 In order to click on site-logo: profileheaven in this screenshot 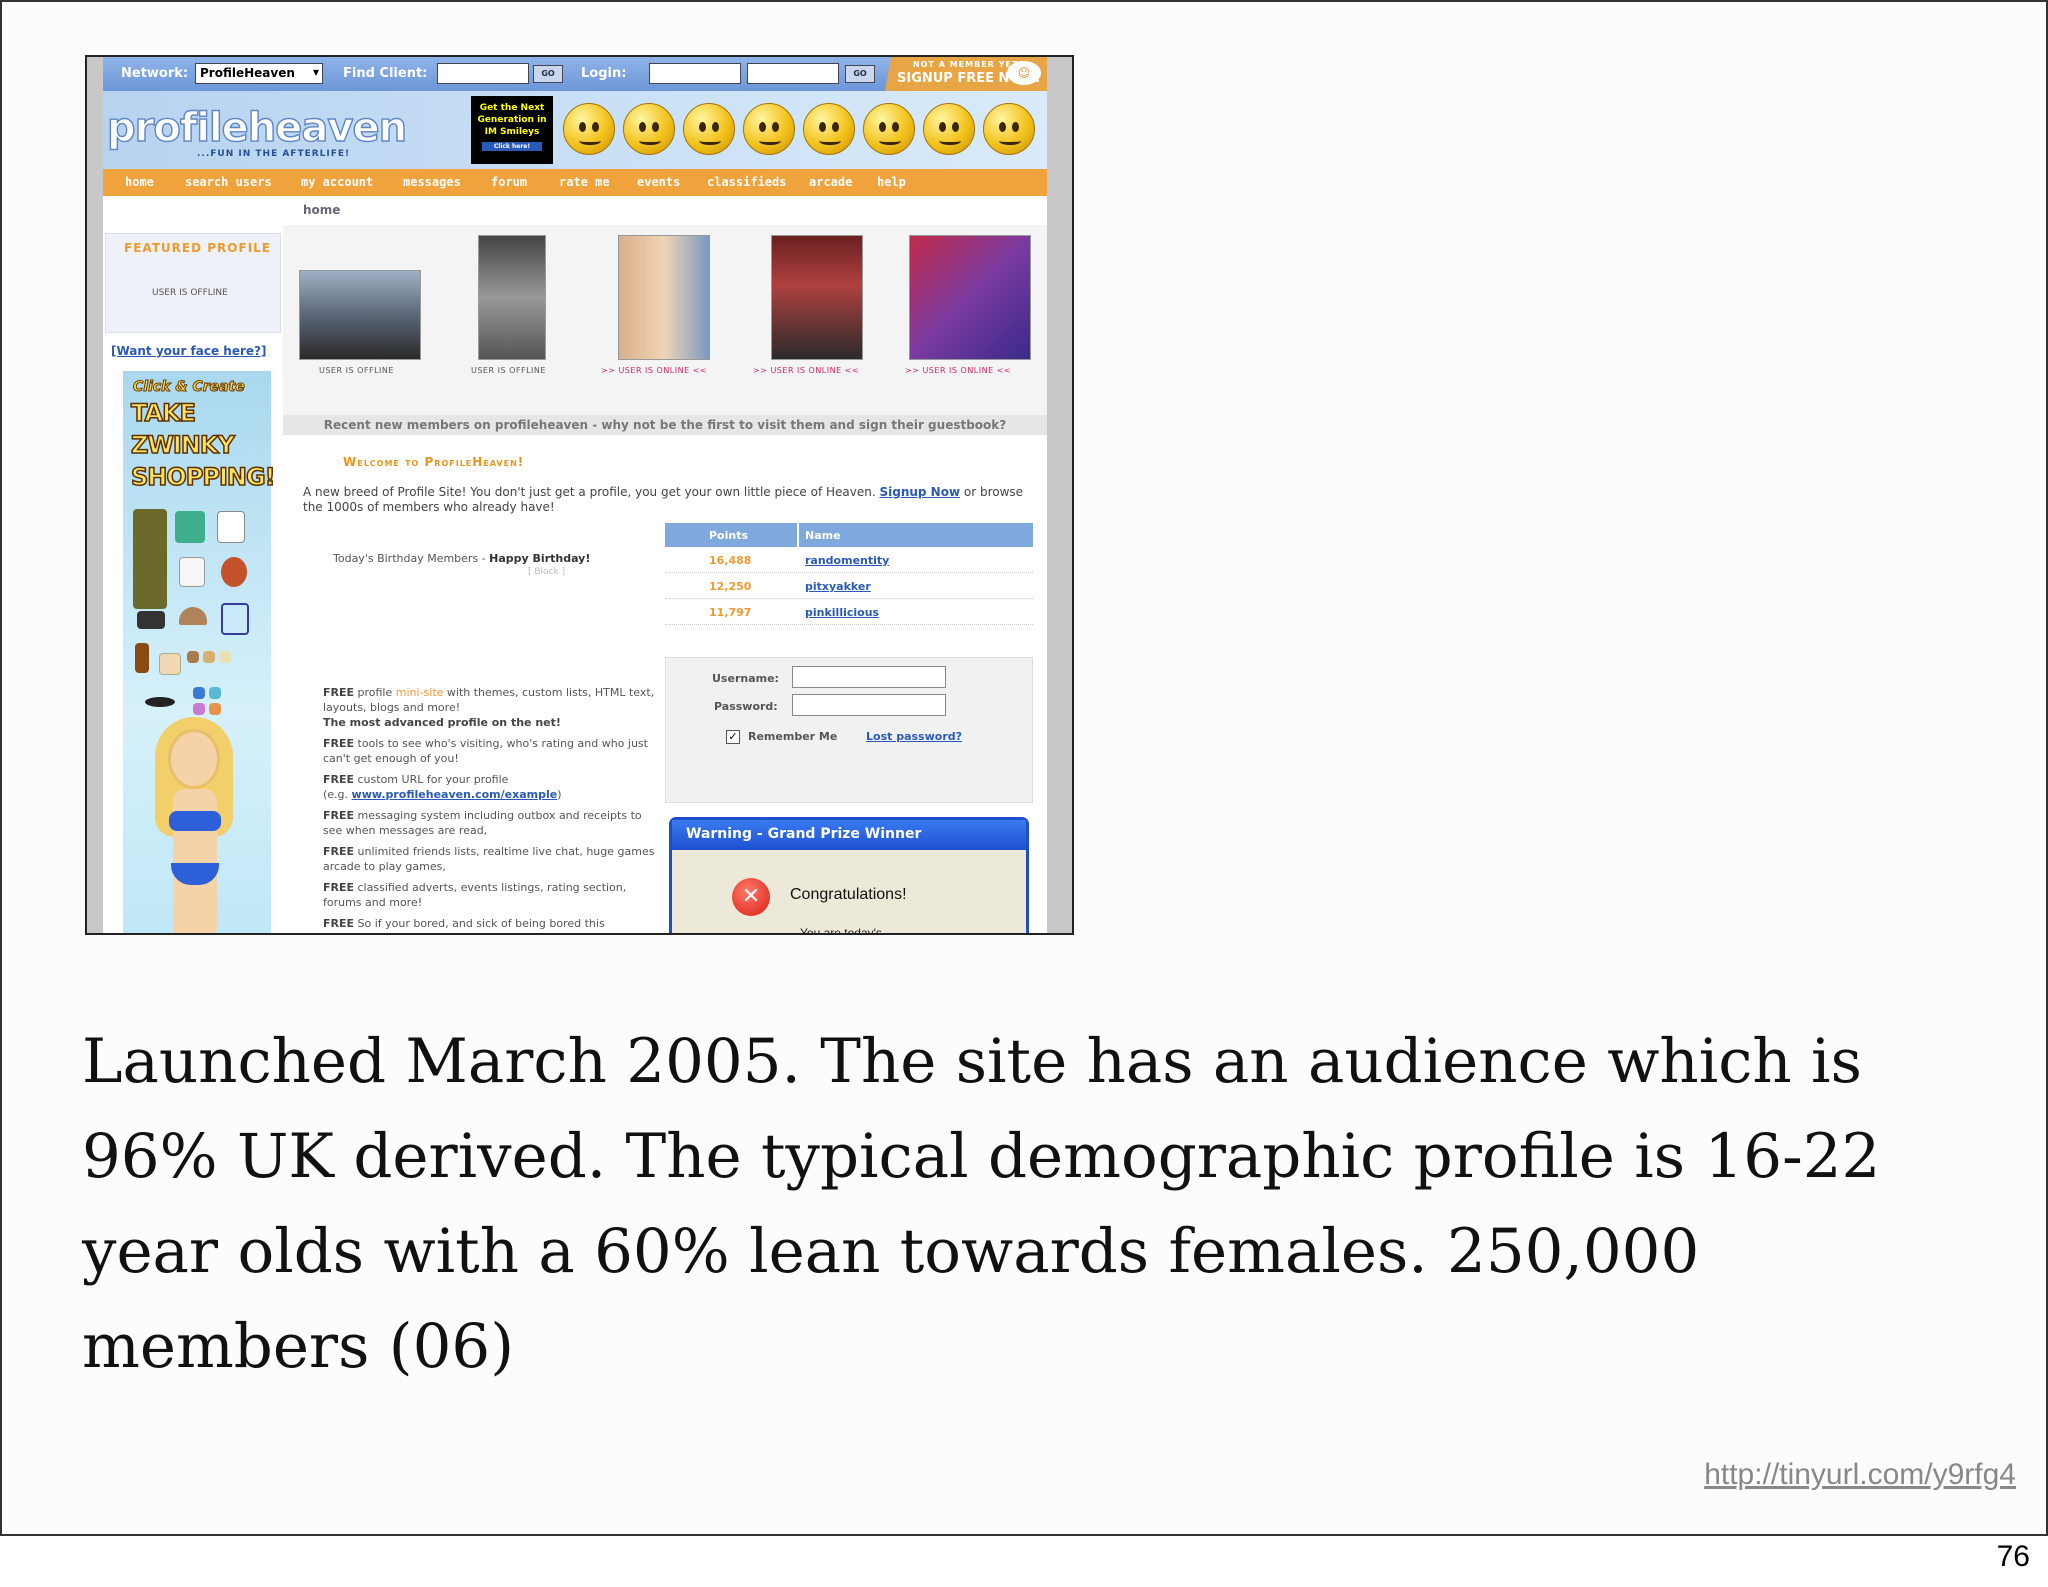, I will do `click(256, 127)`.